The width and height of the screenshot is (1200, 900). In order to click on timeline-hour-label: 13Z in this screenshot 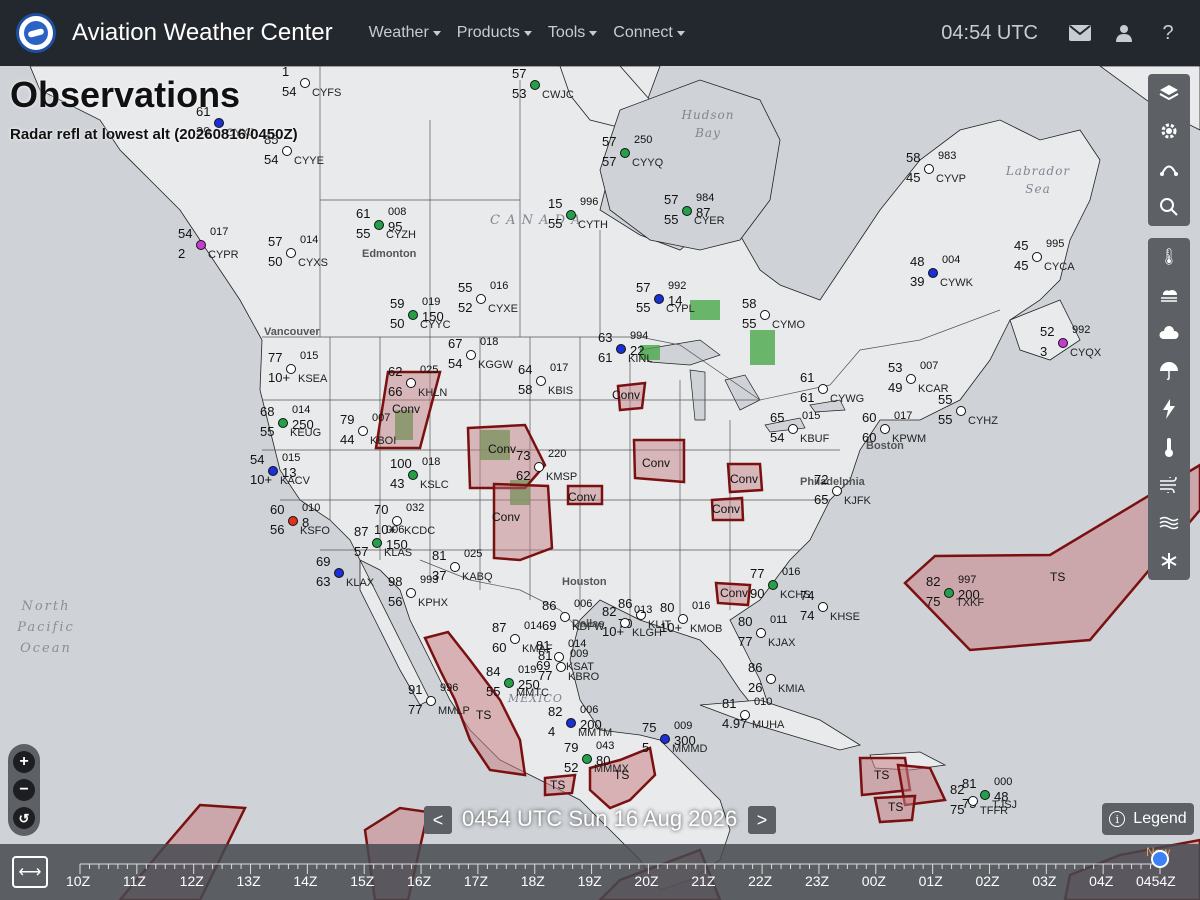, I will do `click(249, 881)`.